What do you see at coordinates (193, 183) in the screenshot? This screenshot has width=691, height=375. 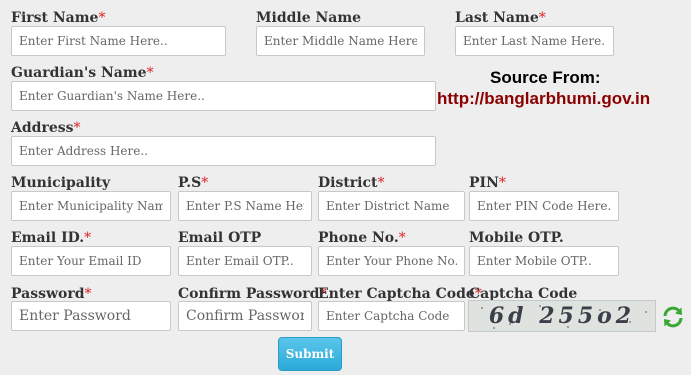 I see `ps-label: P.S*` at bounding box center [193, 183].